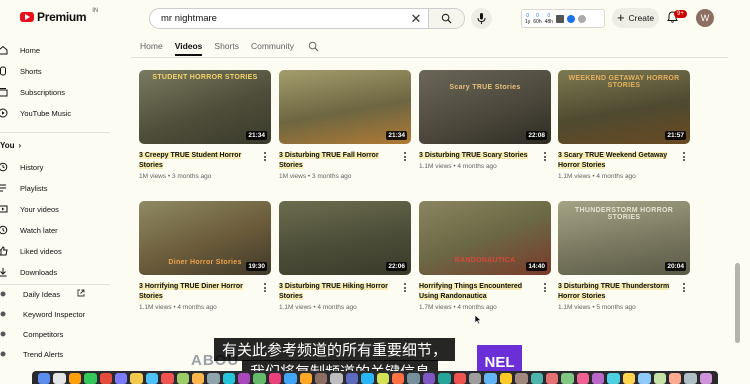  I want to click on clear-search-icon: ✕, so click(416, 19).